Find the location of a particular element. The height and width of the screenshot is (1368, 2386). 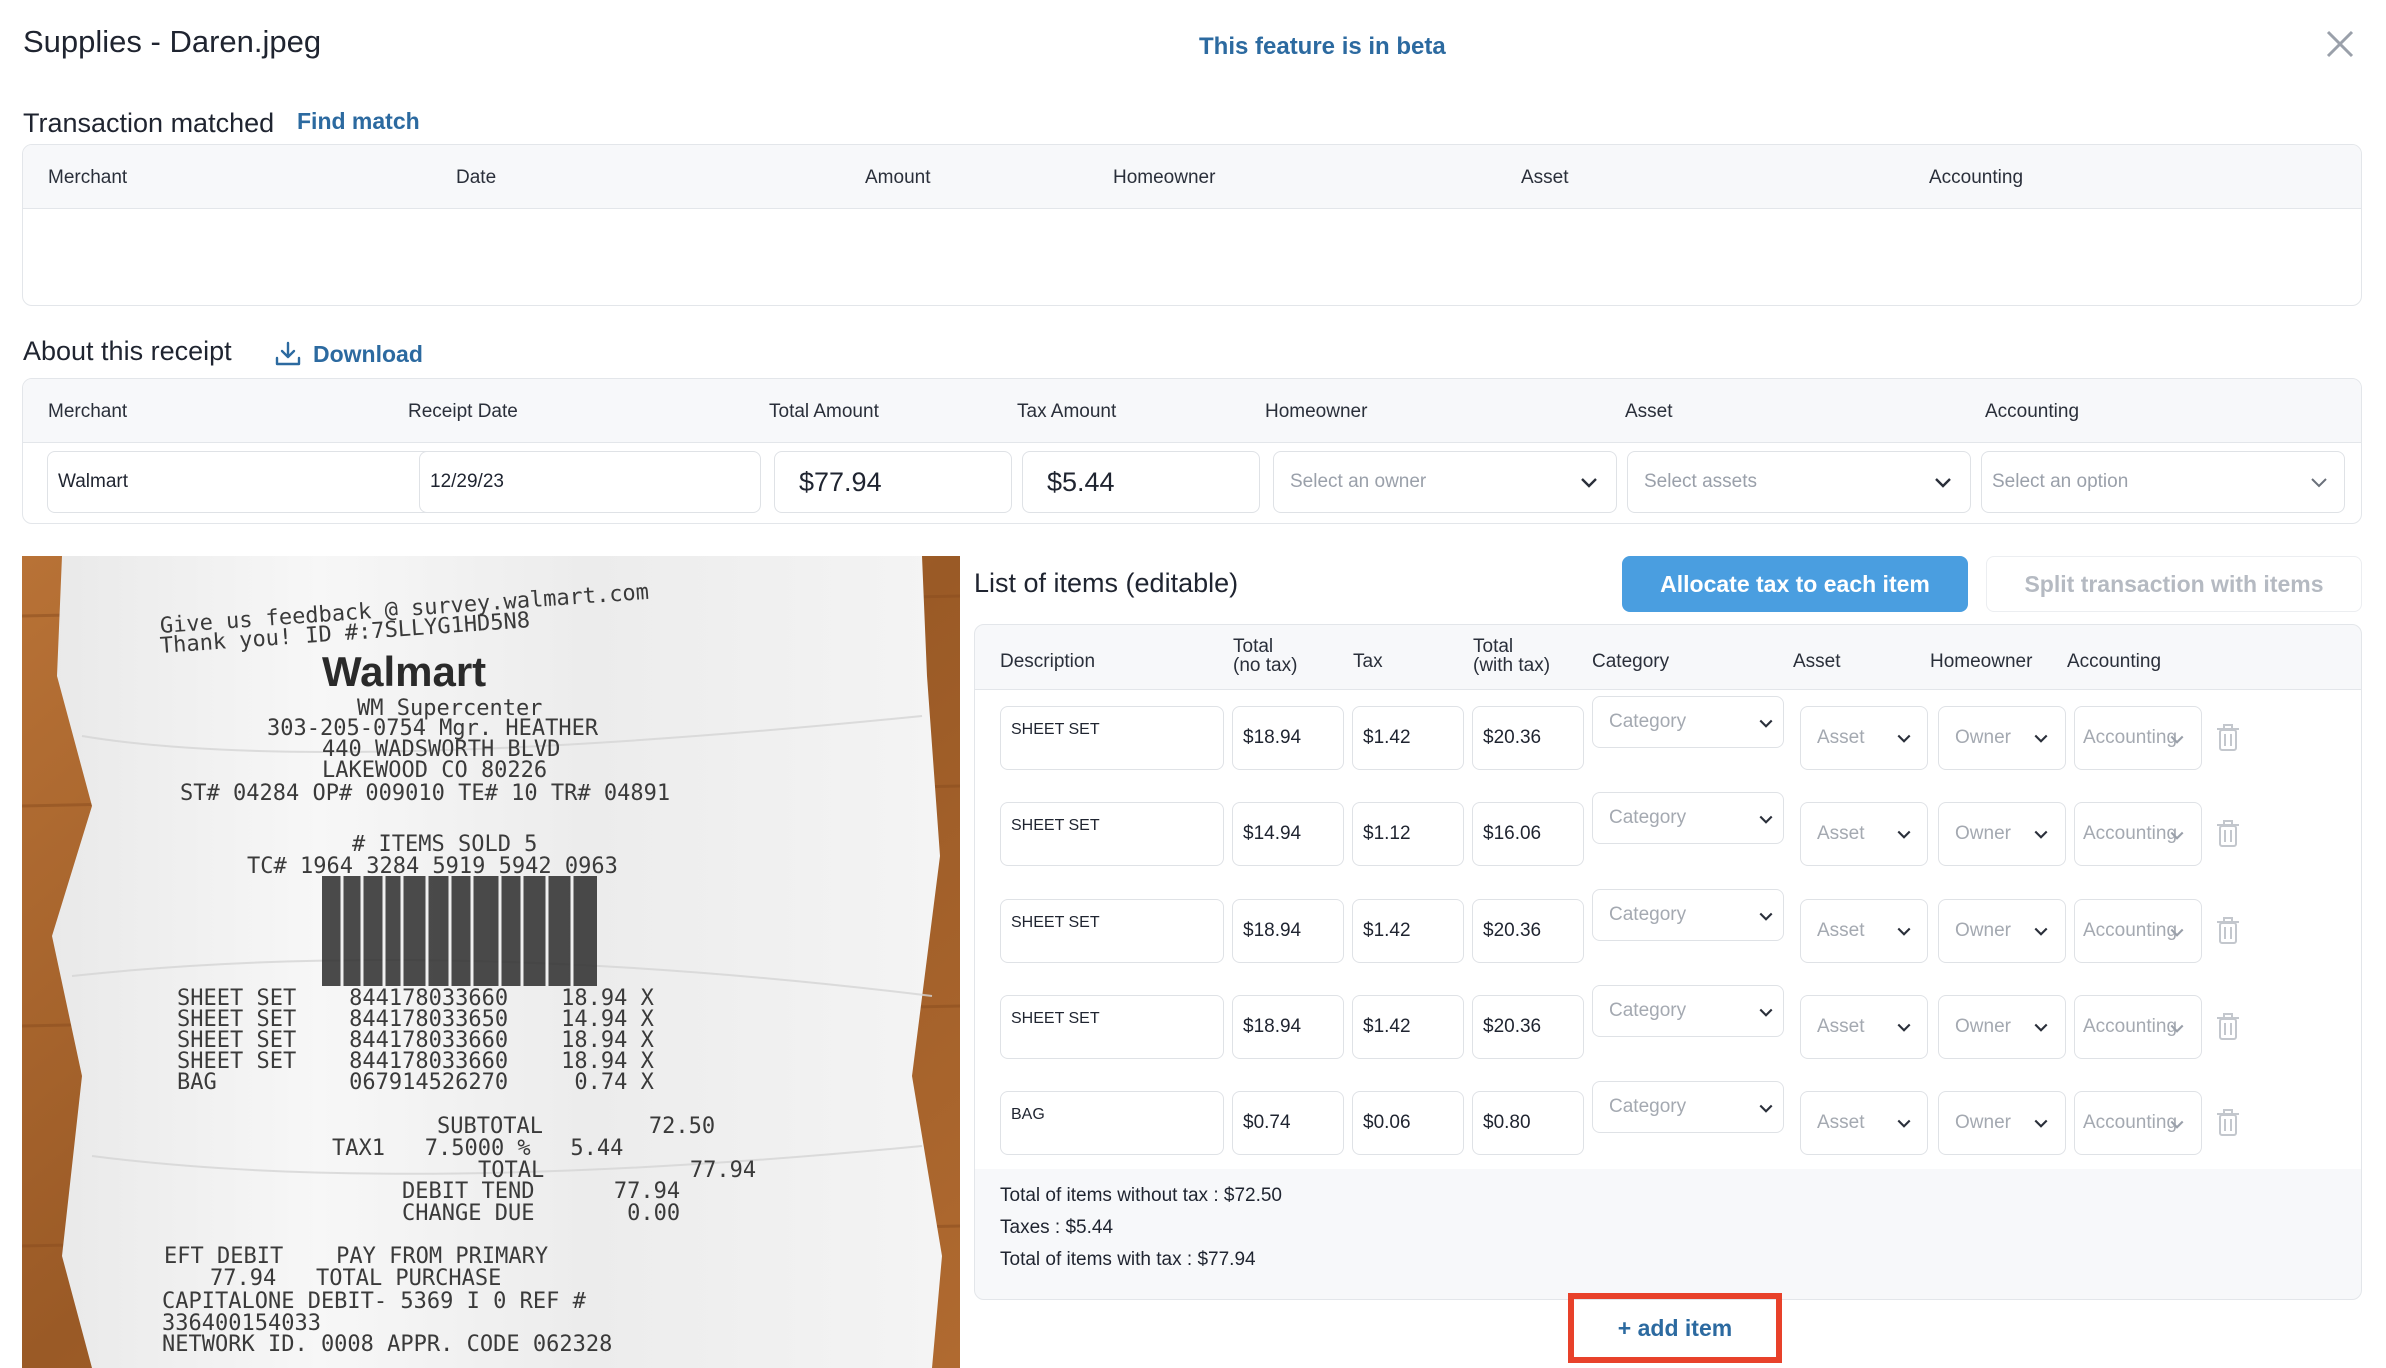

item-total-with-tax-input: $0.80 is located at coordinates (1528, 1123).